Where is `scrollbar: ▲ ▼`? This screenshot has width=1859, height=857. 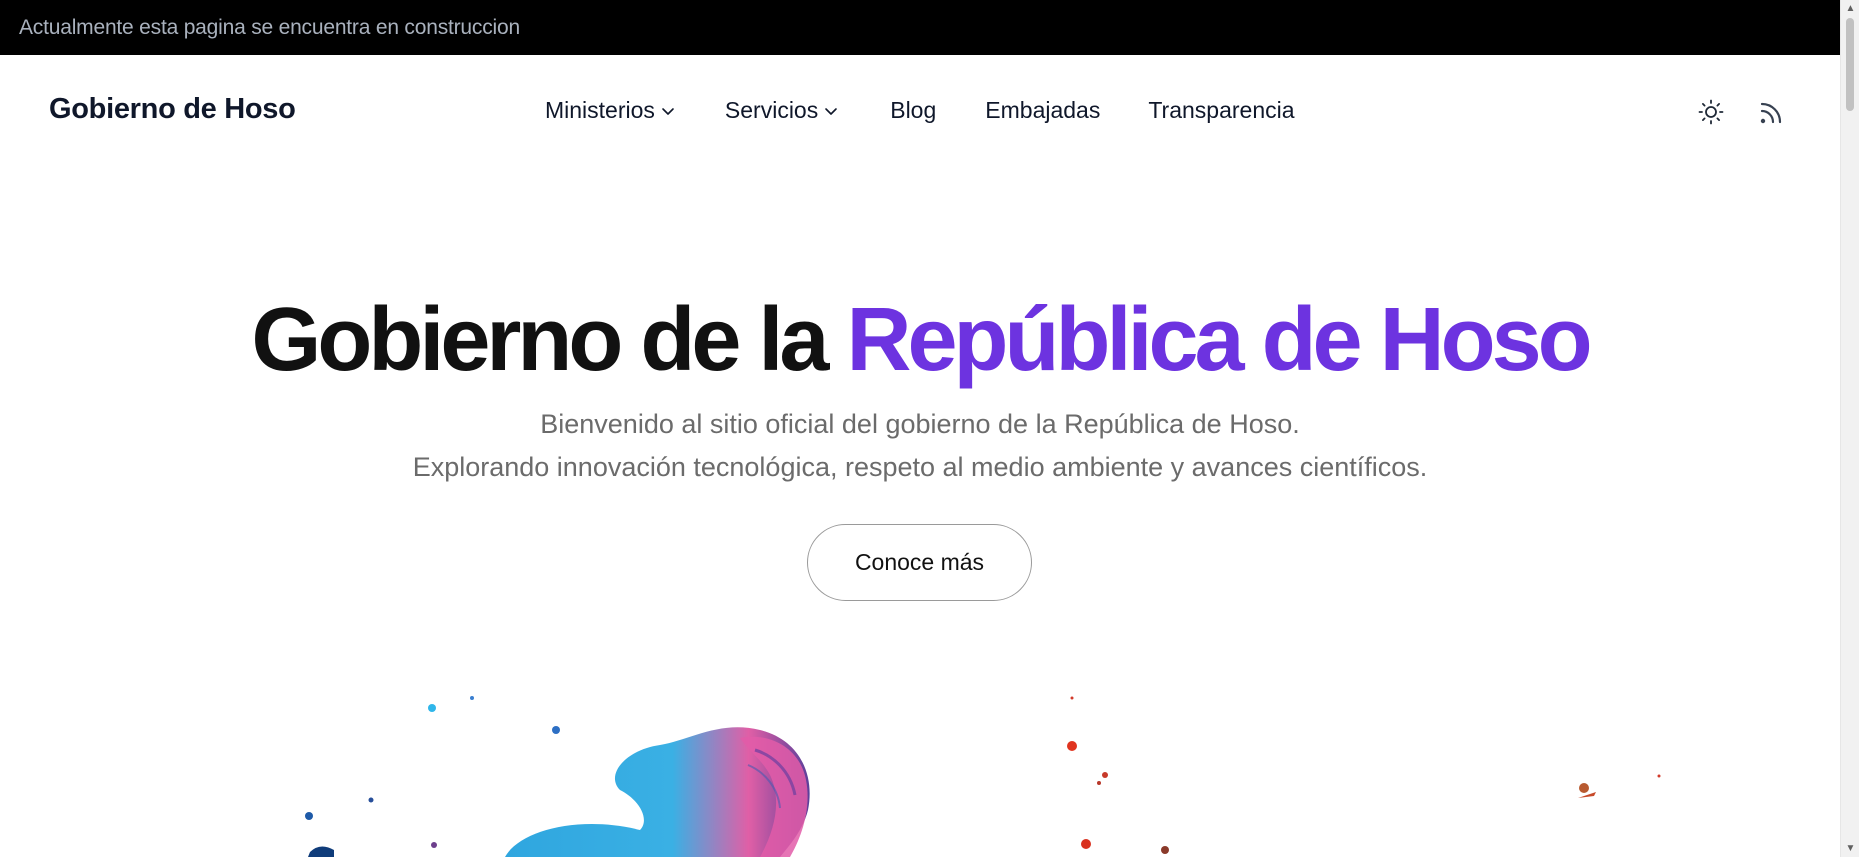
scrollbar: ▲ ▼ is located at coordinates (1849, 428).